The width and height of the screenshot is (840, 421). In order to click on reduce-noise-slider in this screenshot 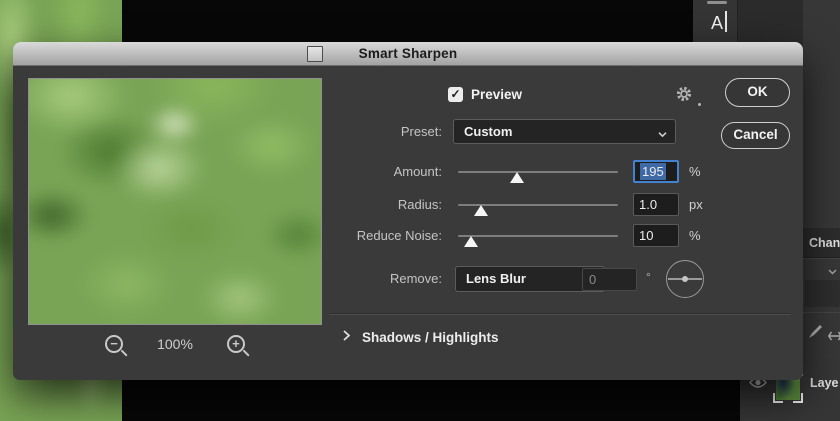, I will do `click(538, 236)`.